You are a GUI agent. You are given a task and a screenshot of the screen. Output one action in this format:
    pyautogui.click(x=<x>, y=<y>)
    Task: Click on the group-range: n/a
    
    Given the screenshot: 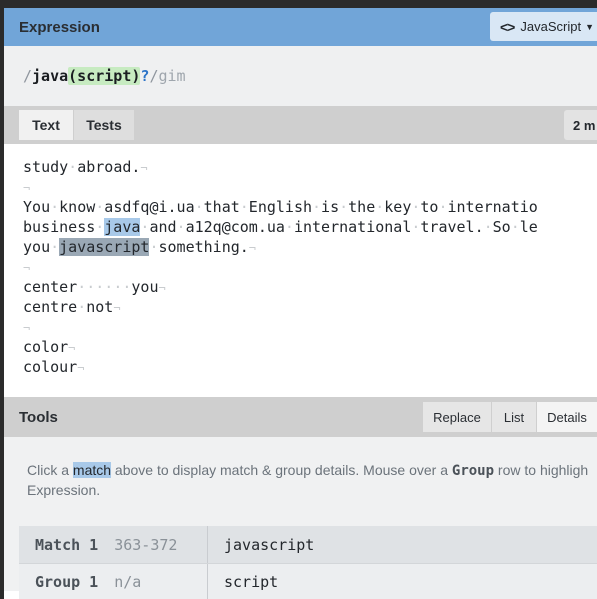 What is the action you would take?
    pyautogui.click(x=128, y=582)
    